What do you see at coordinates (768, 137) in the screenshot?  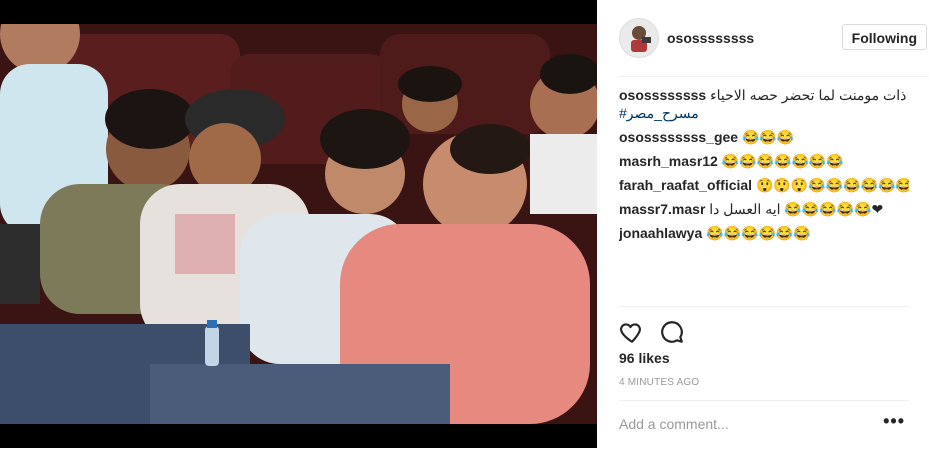 I see `comment-text: 😂😂😂` at bounding box center [768, 137].